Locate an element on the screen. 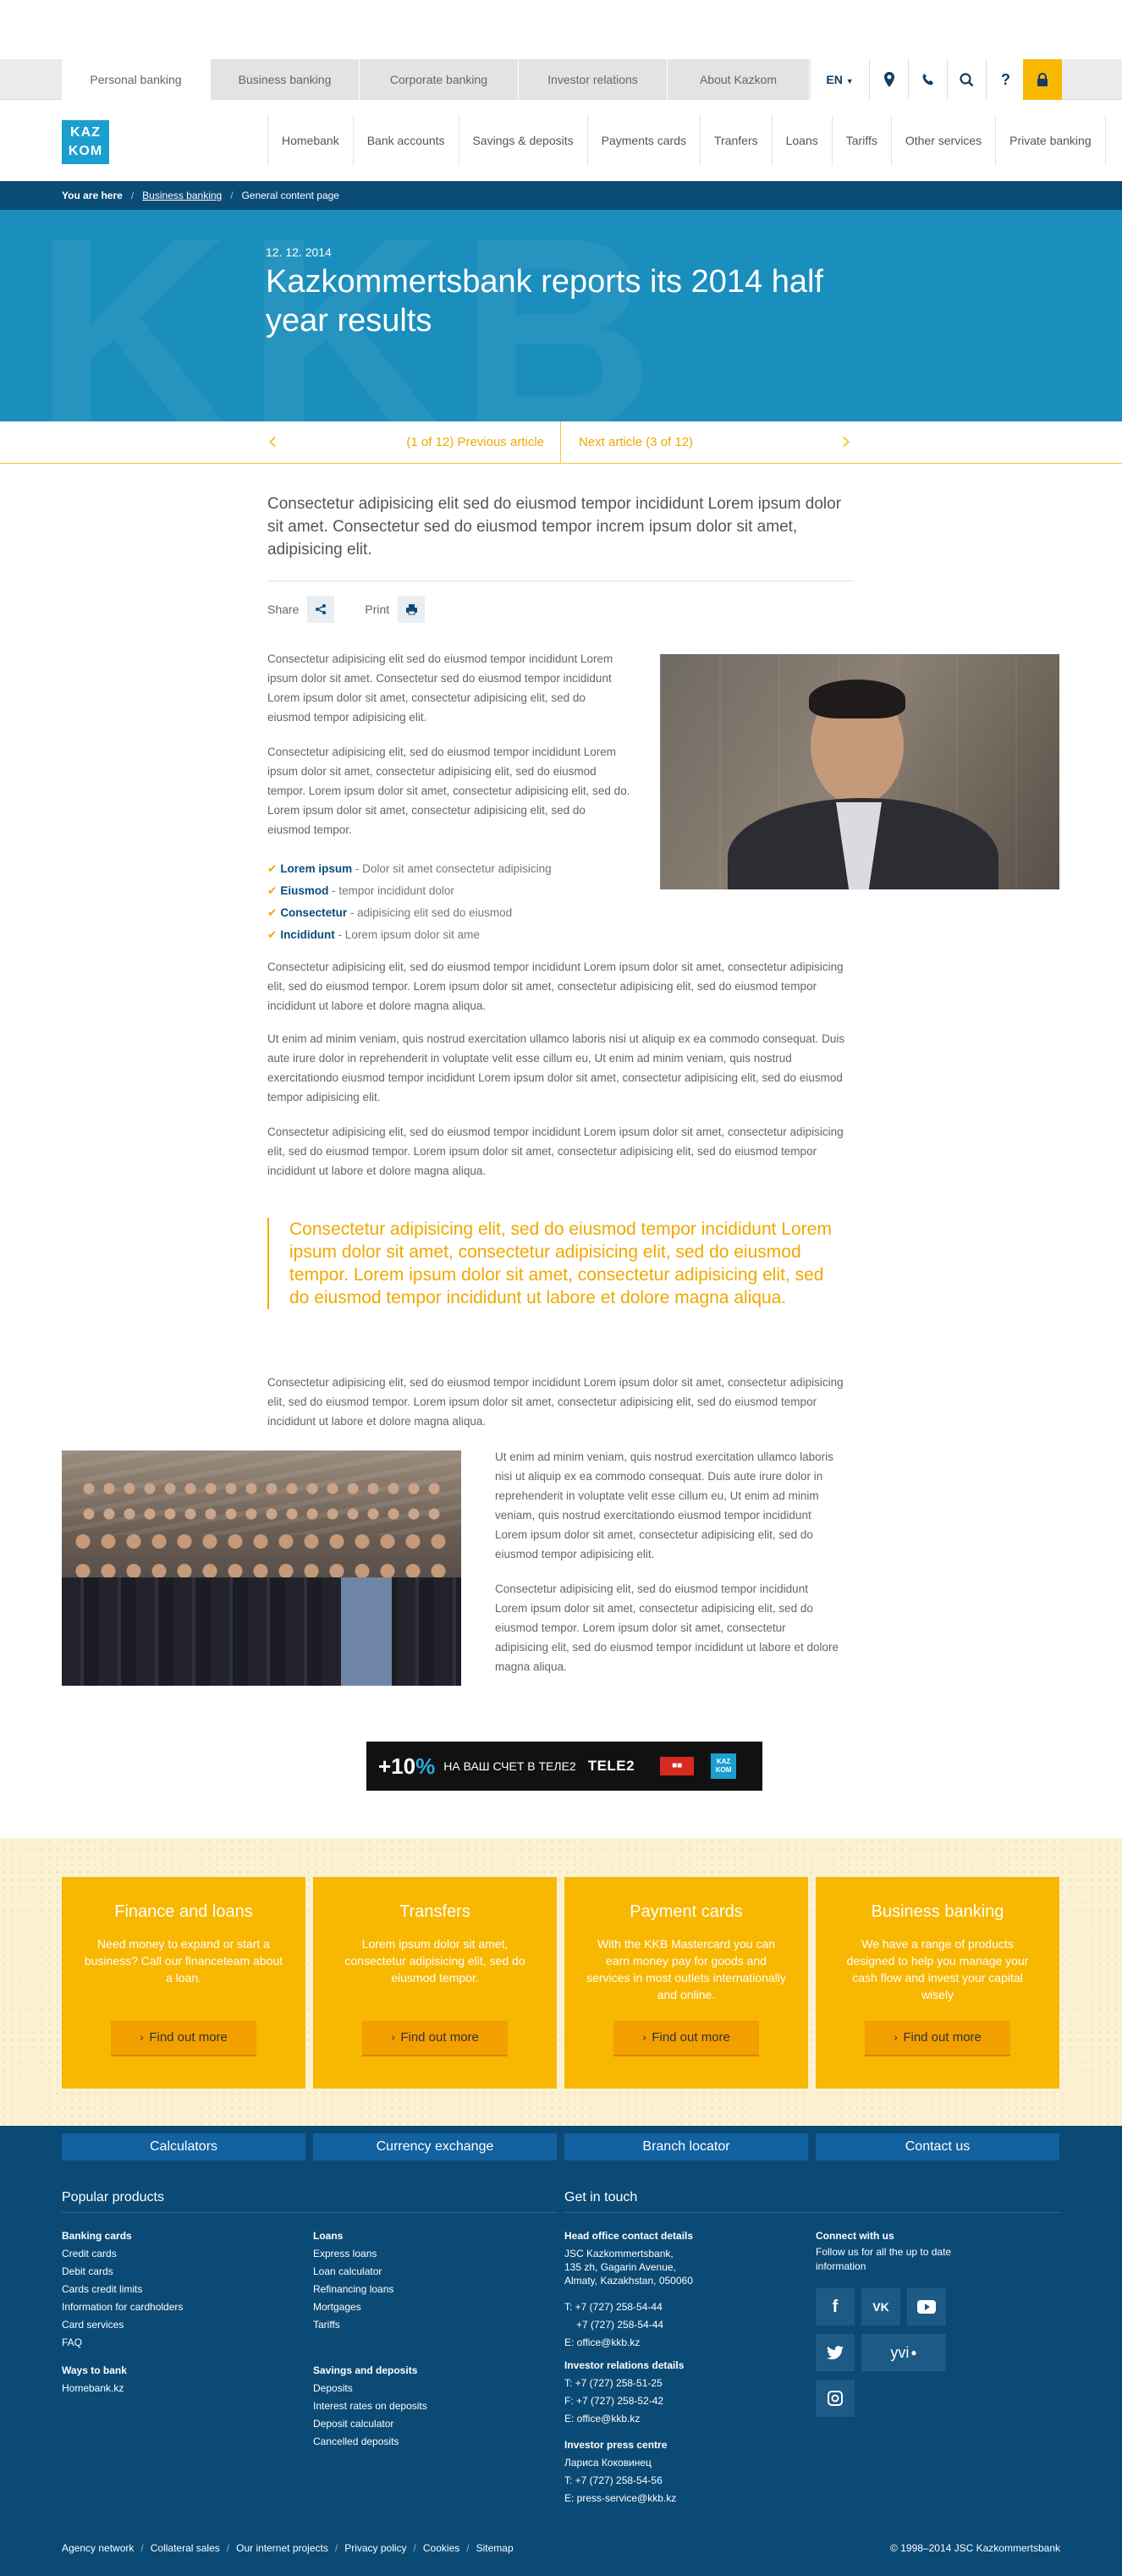  youtube-button is located at coordinates (926, 2307).